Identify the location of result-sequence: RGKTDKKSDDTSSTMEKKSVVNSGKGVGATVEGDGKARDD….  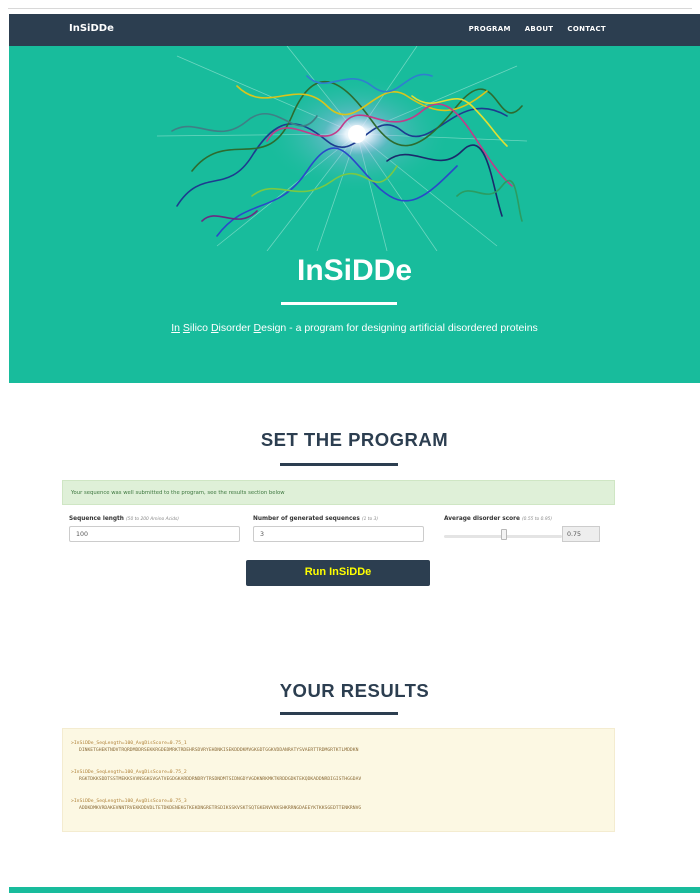
(220, 779).